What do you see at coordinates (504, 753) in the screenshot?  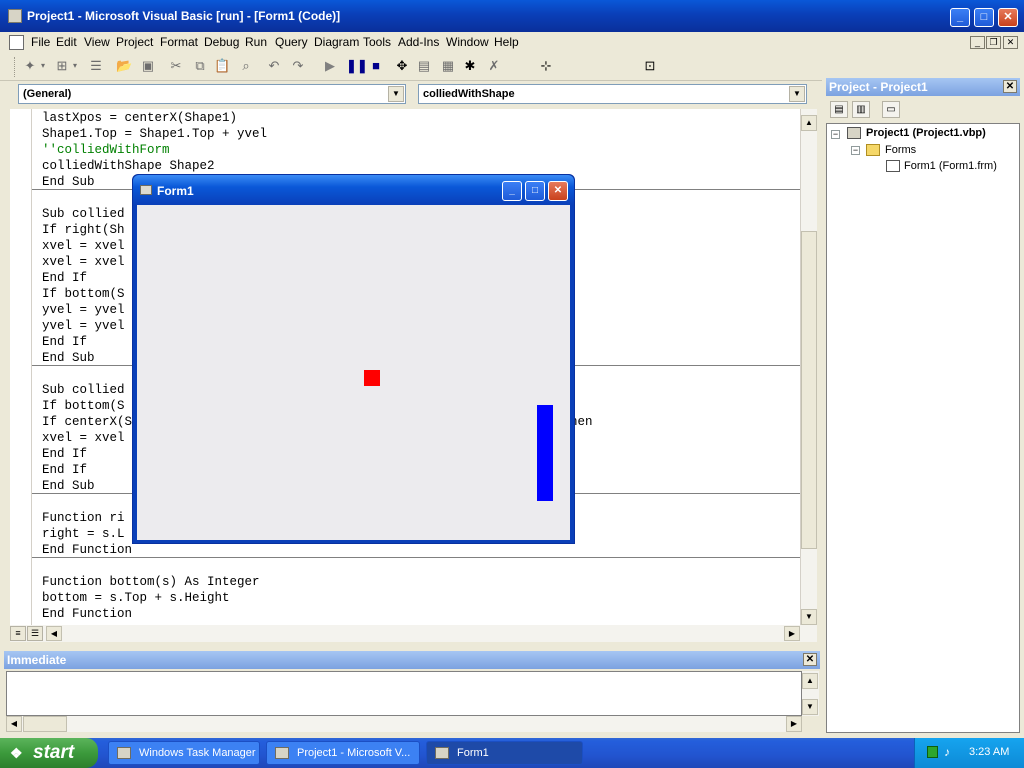 I see `task-form1: Form1` at bounding box center [504, 753].